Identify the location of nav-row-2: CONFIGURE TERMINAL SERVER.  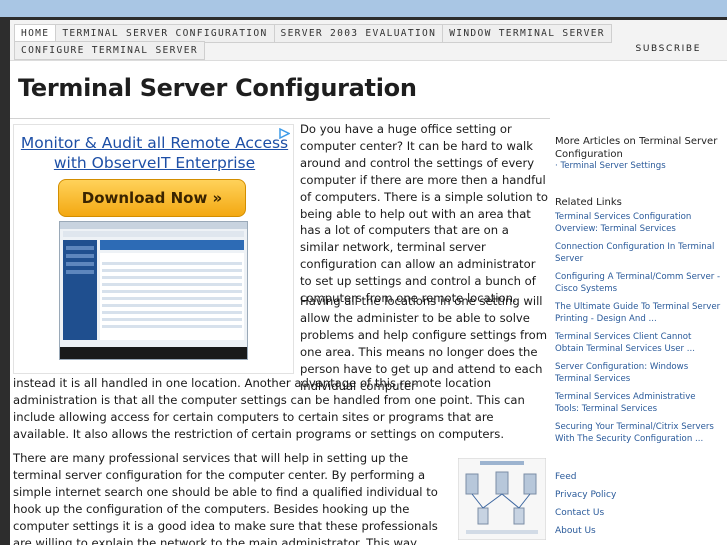
(109, 50).